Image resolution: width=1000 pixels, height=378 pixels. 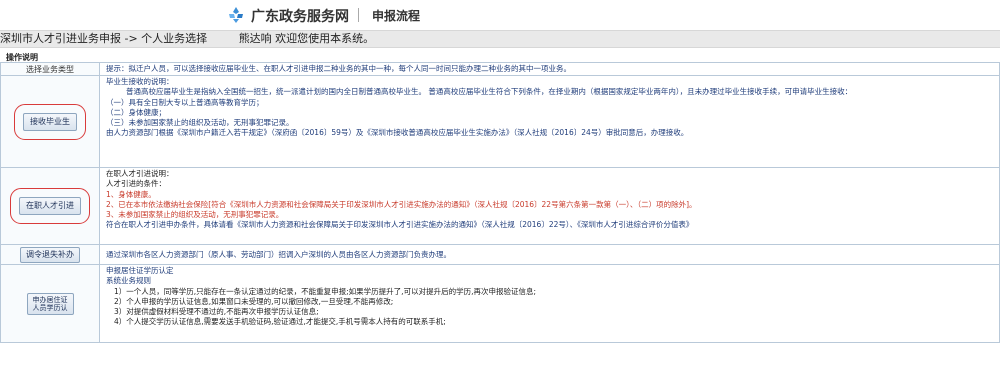 I want to click on row-text: 系统业务规则, so click(x=128, y=281).